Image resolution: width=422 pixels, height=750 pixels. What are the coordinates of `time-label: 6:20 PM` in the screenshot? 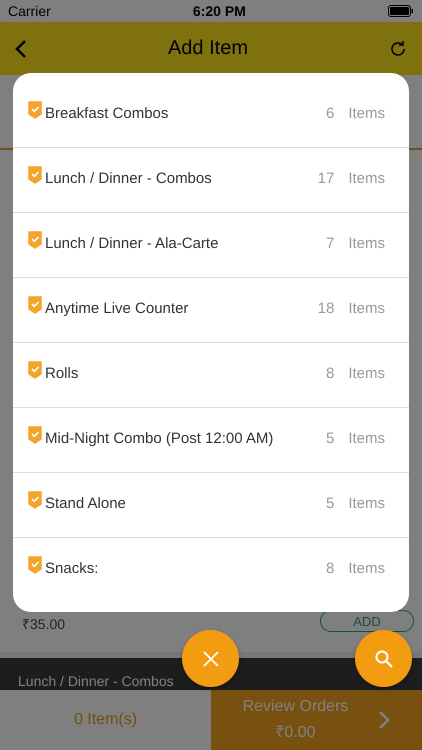 It's located at (219, 11).